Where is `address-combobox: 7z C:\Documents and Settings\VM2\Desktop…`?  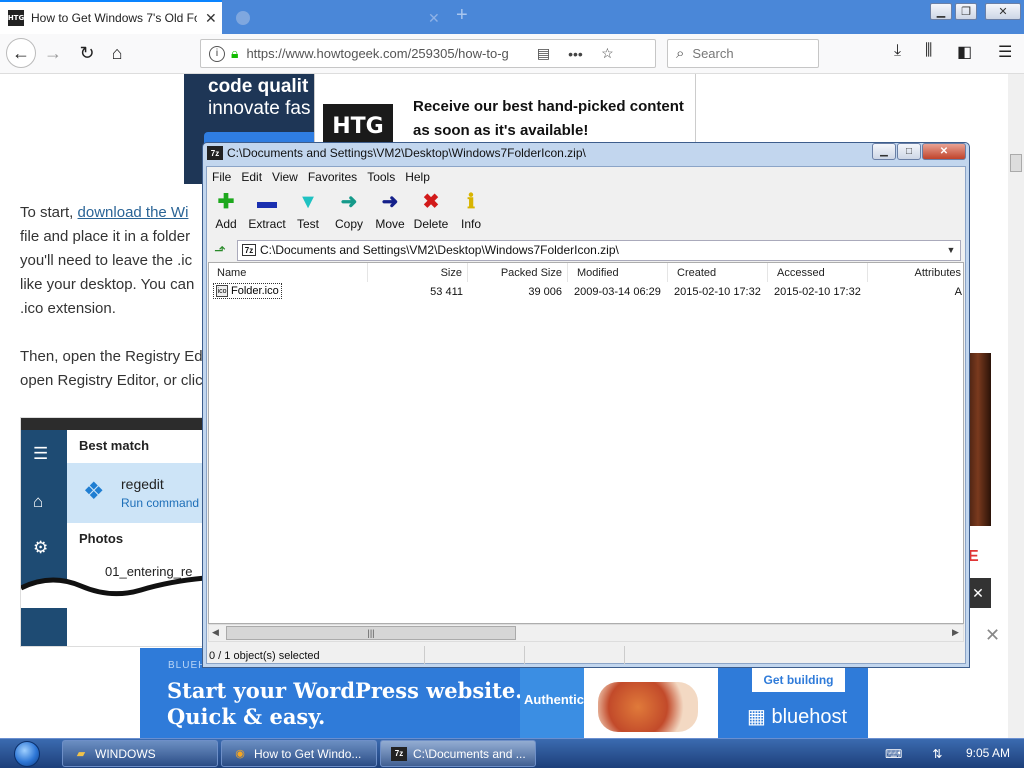 address-combobox: 7z C:\Documents and Settings\VM2\Desktop… is located at coordinates (599, 250).